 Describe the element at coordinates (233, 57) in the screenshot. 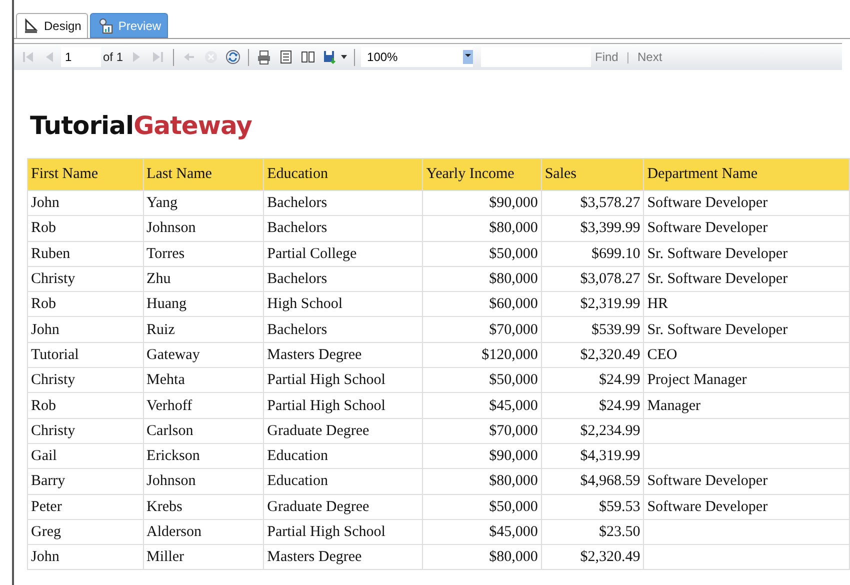

I see `refresh-icon` at that location.